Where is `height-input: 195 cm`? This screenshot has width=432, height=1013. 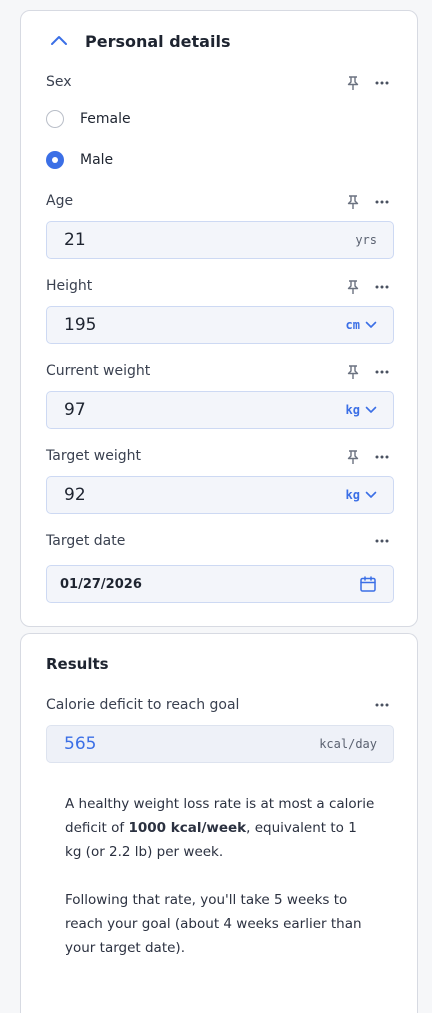
height-input: 195 cm is located at coordinates (220, 325).